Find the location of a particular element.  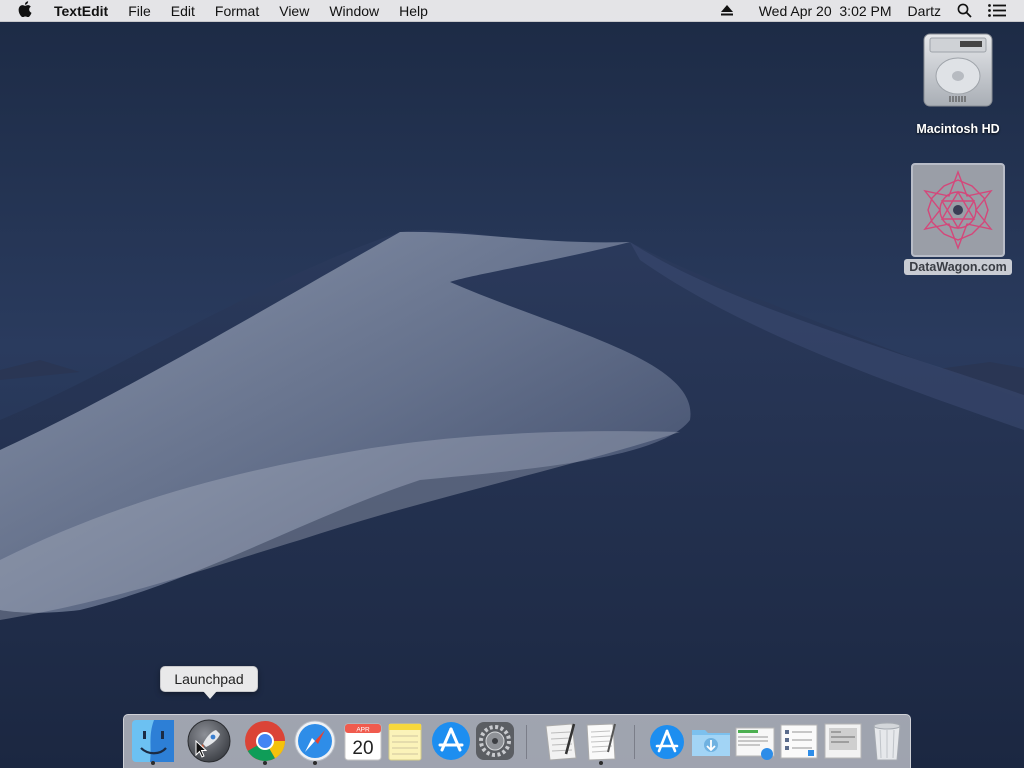

calendar-month: APR is located at coordinates (363, 730).